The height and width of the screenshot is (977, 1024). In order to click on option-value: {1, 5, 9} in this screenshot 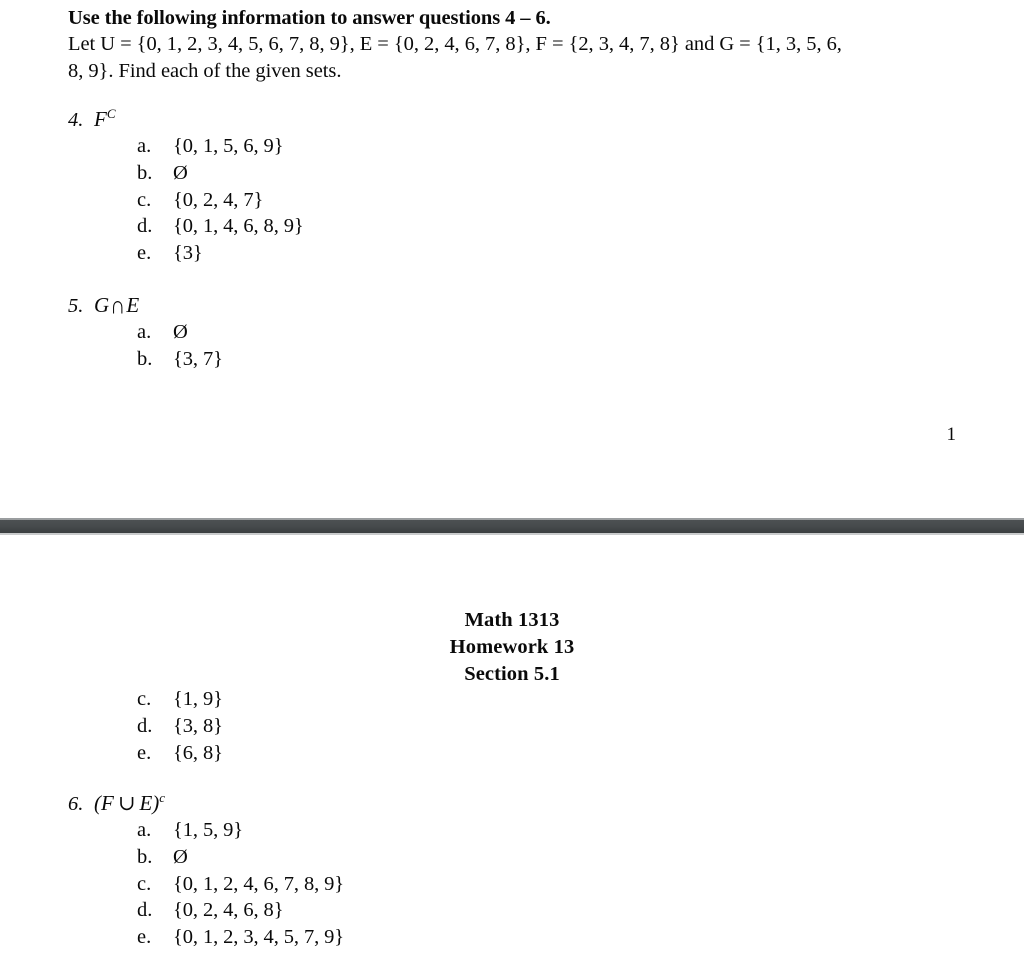, I will do `click(208, 830)`.